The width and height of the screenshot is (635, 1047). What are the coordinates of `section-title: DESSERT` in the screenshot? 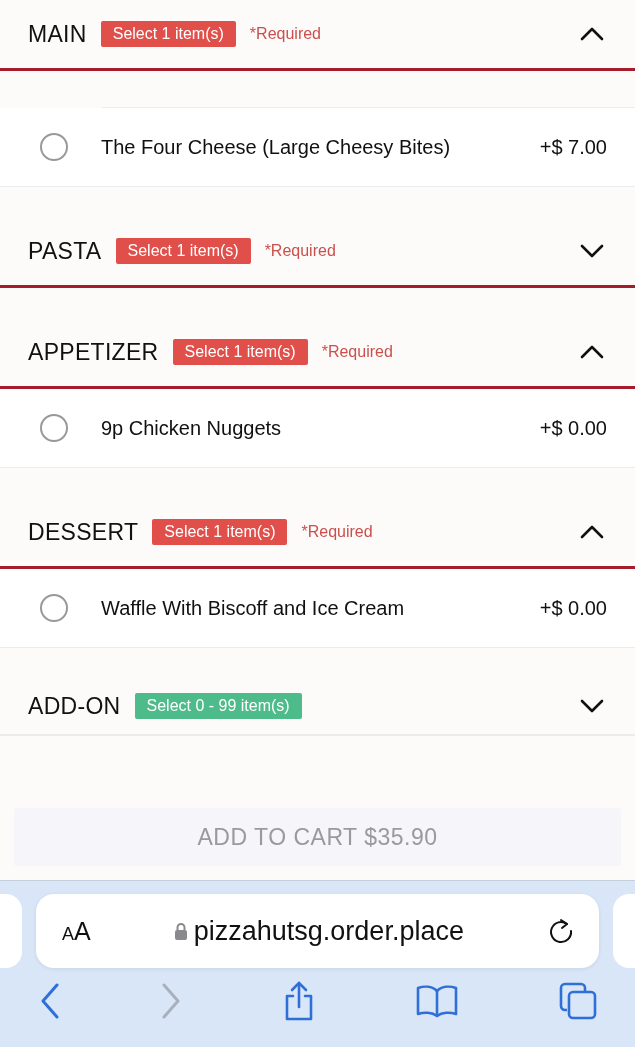 It's located at (83, 532).